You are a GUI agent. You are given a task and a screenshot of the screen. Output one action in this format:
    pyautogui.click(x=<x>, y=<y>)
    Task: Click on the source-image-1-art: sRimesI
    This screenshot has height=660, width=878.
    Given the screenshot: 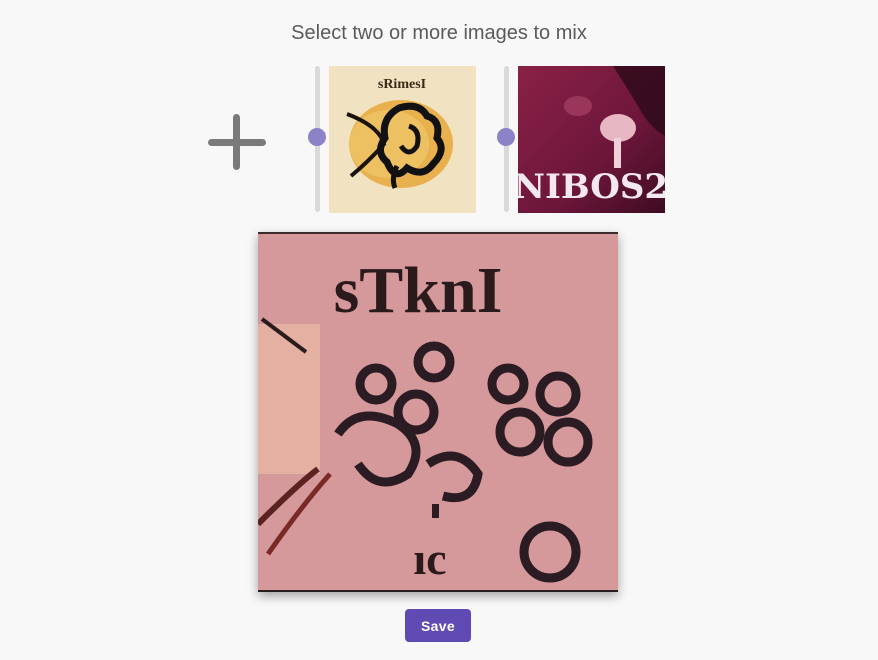 What is the action you would take?
    pyautogui.click(x=402, y=139)
    